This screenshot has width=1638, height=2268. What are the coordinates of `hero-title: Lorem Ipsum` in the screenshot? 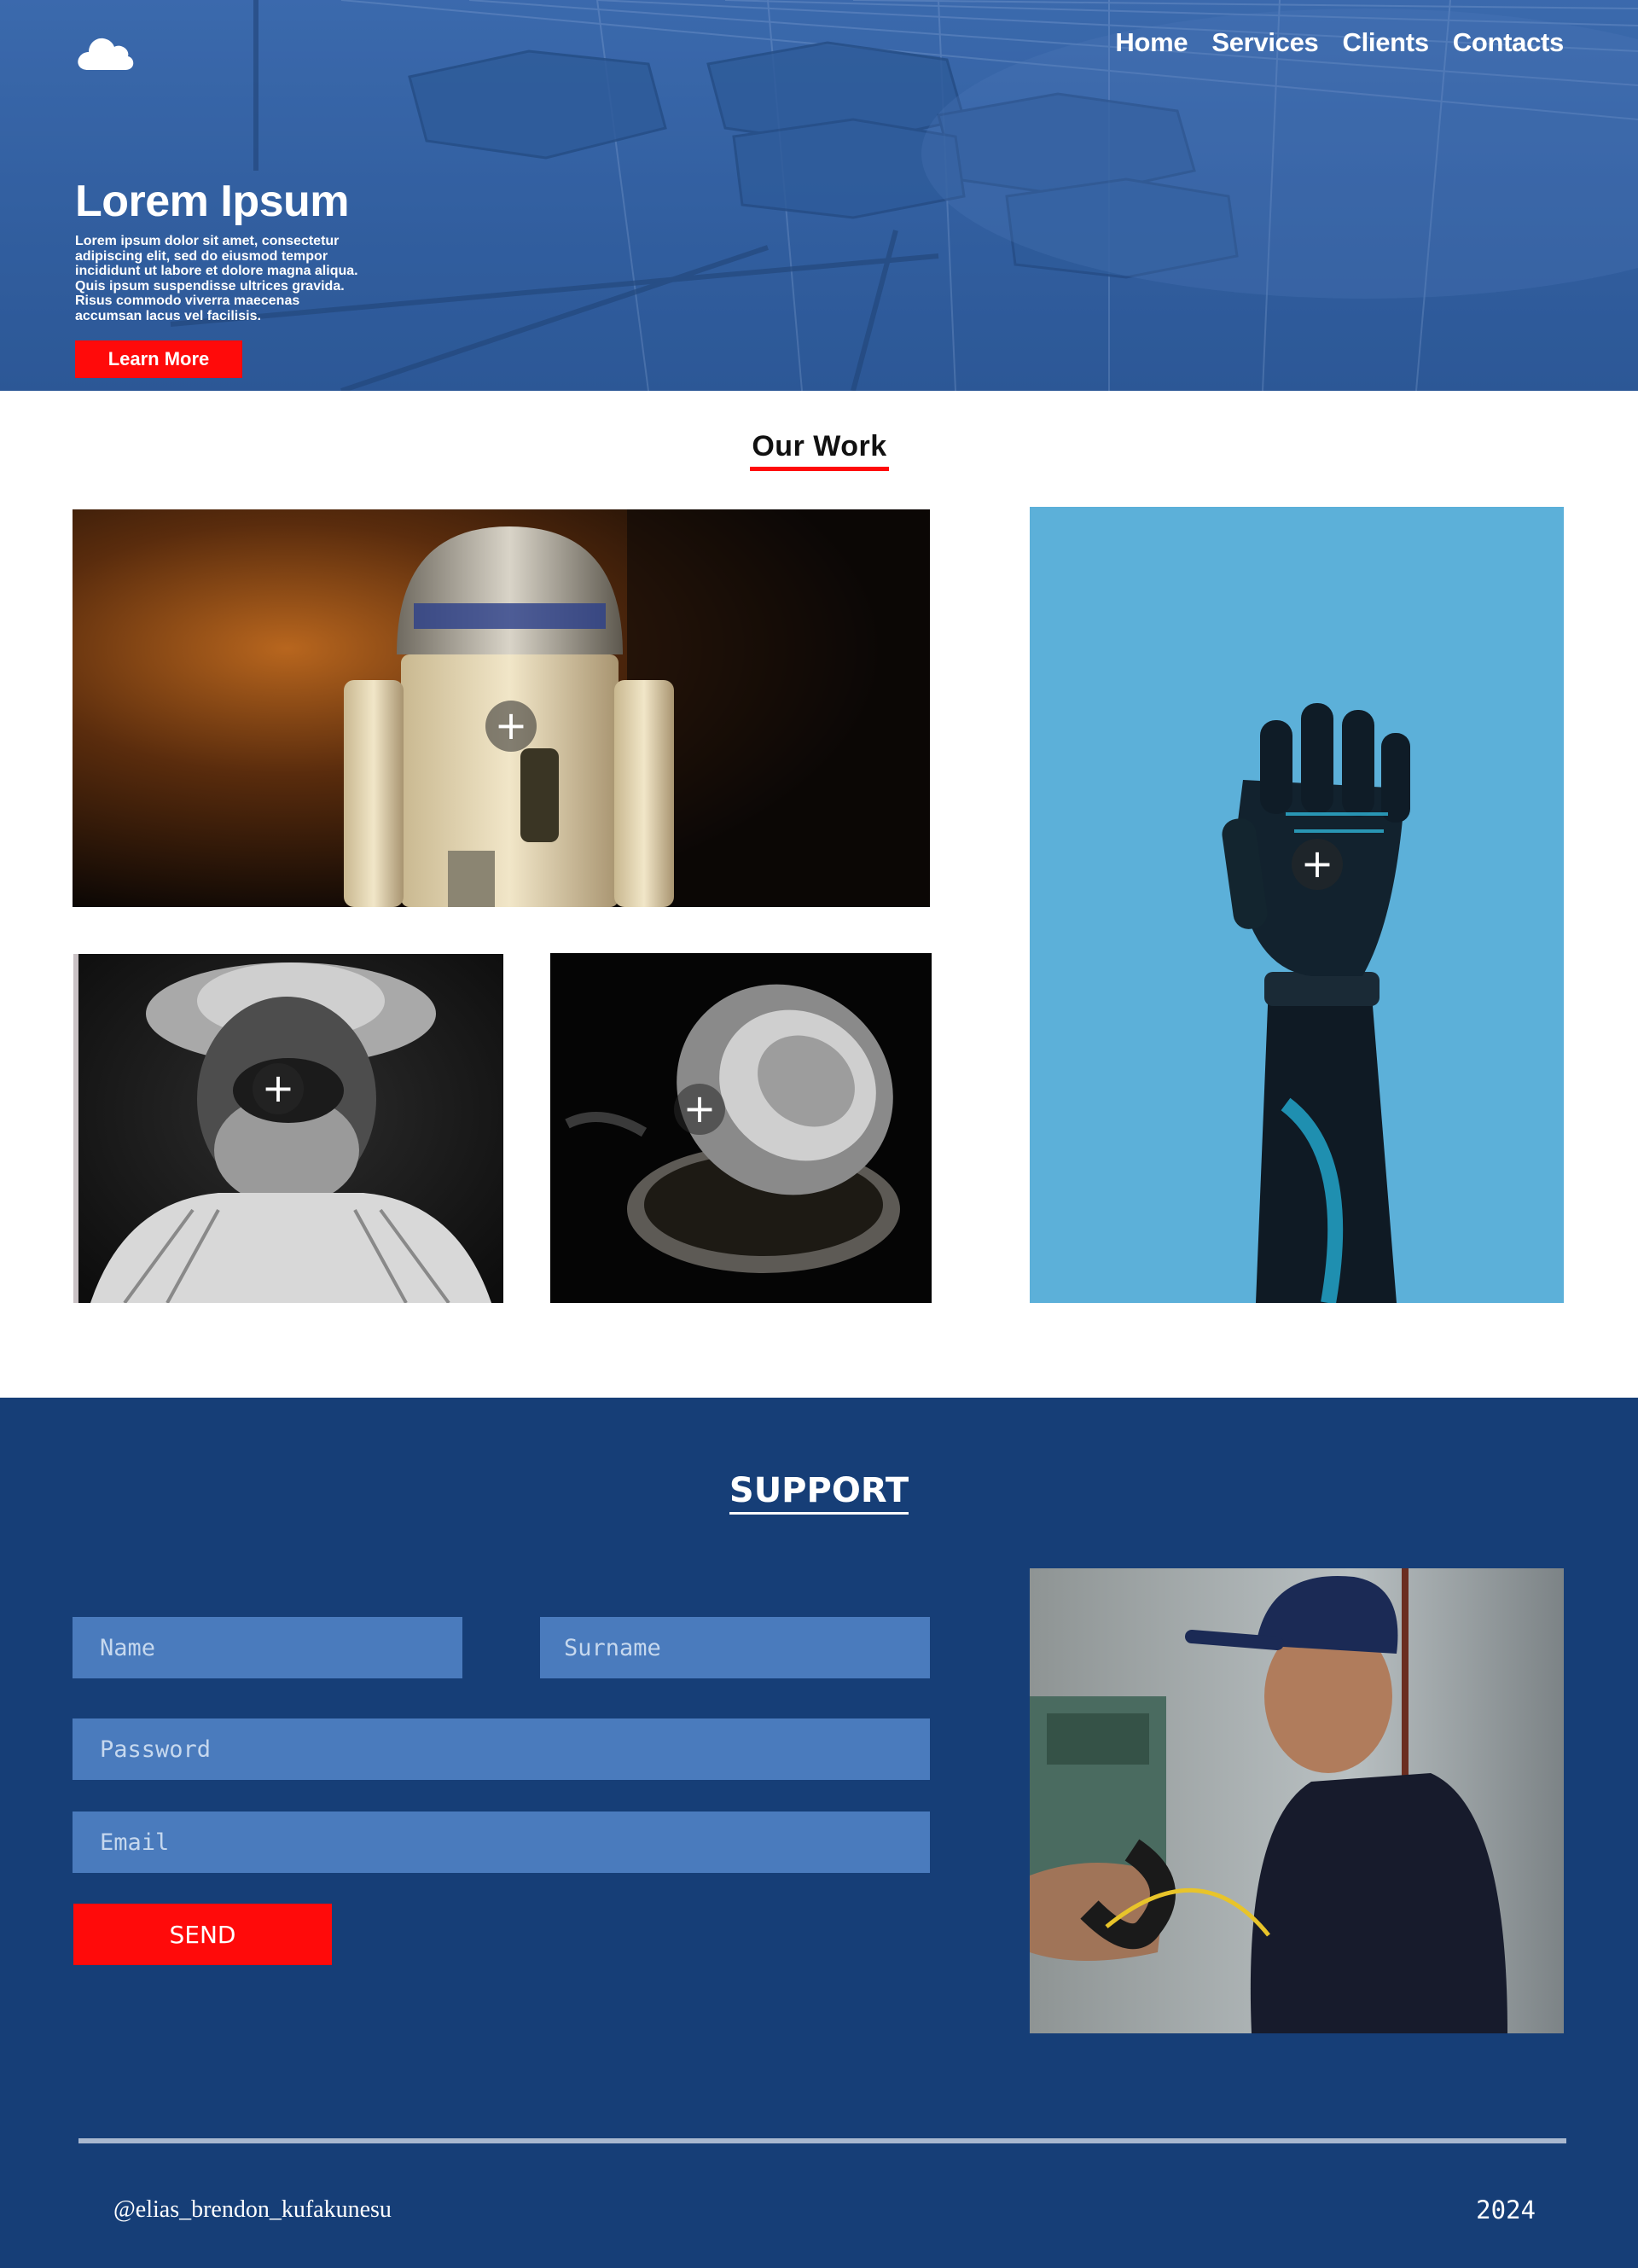 It's located at (213, 201).